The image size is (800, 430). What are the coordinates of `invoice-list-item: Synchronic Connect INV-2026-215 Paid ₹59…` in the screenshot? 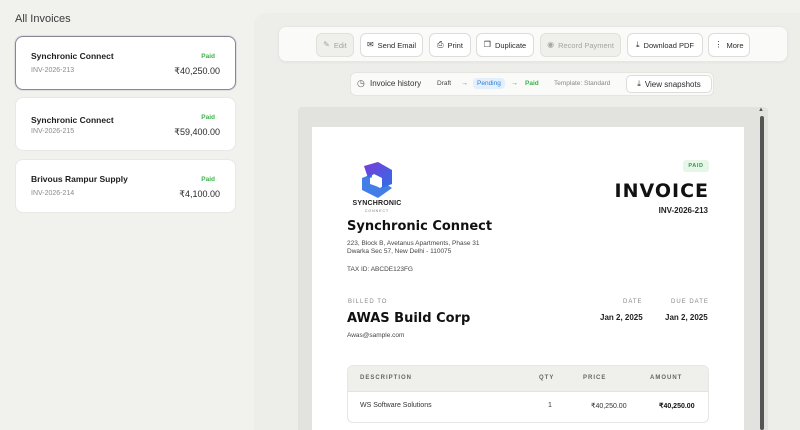 It's located at (125, 124).